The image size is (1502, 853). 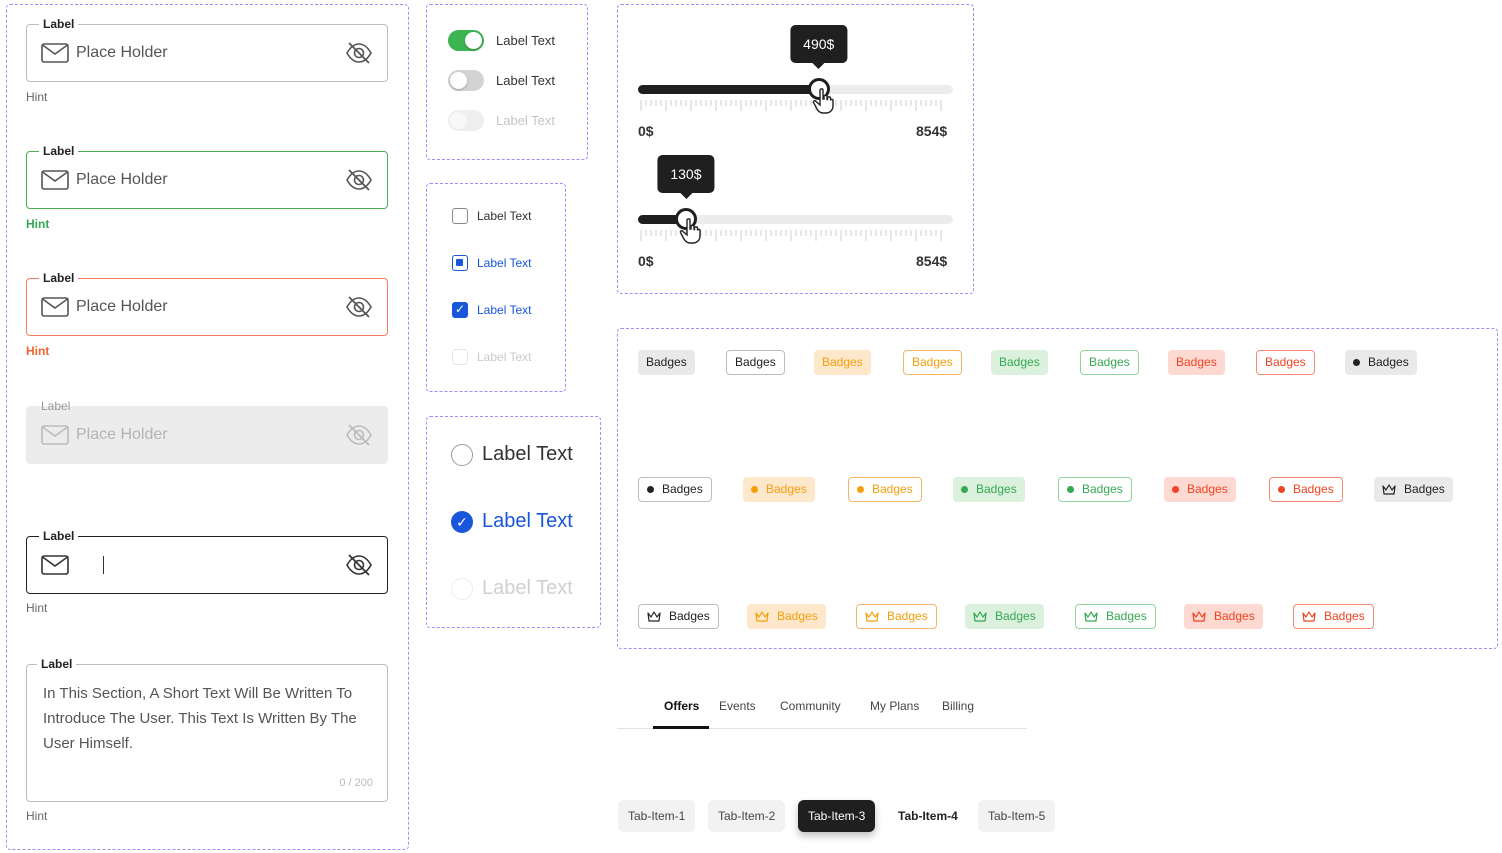 I want to click on radio-circle, so click(x=462, y=454).